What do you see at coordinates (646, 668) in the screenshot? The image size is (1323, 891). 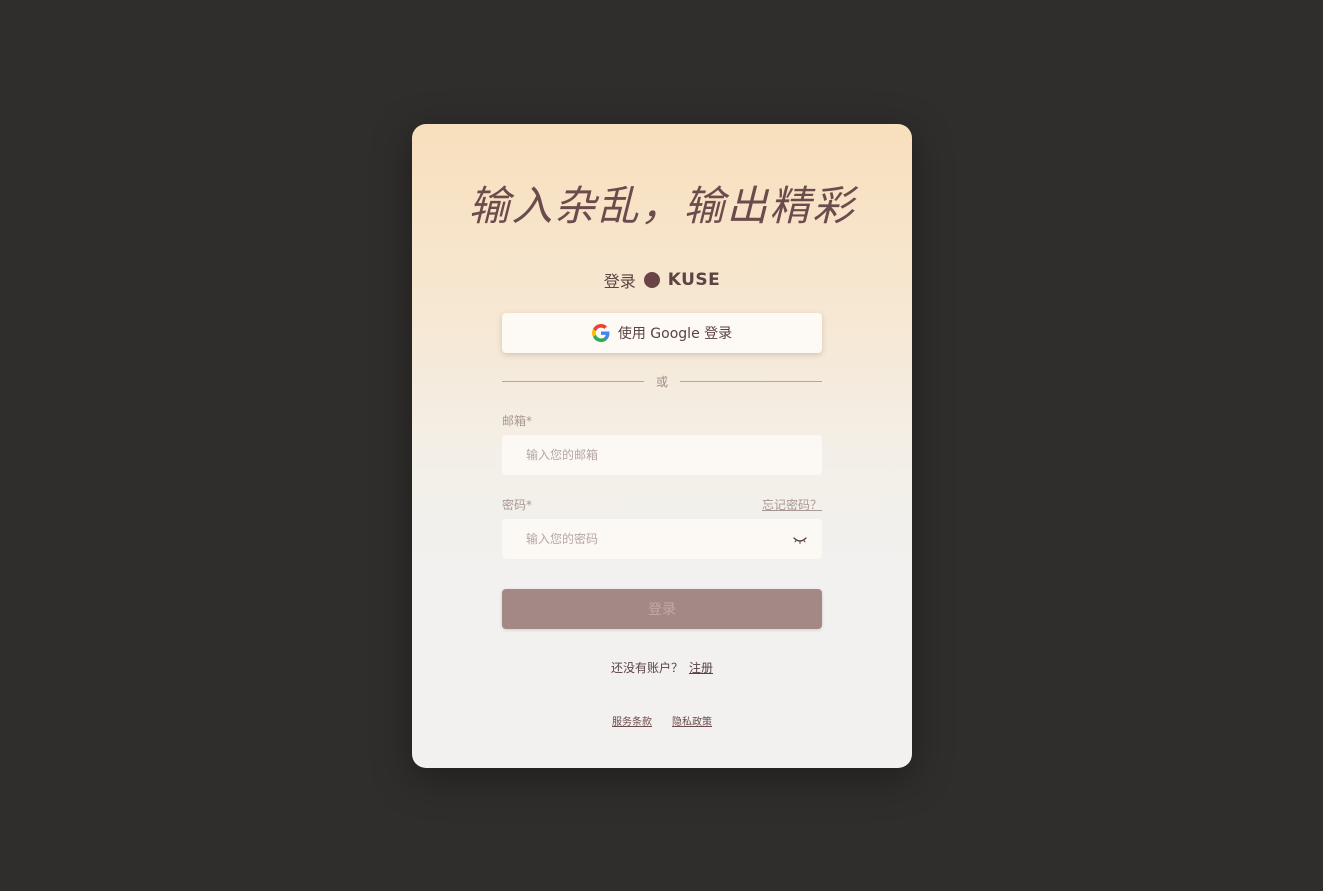 I see `signup-prompt: 还没有账户？` at bounding box center [646, 668].